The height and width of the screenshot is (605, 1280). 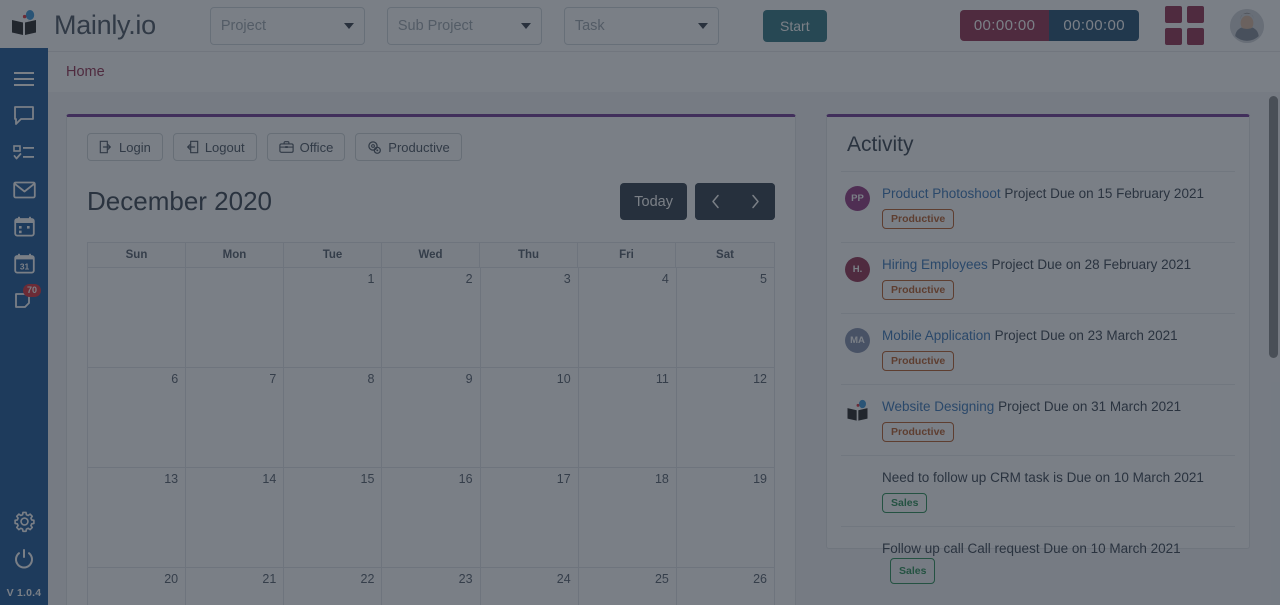 I want to click on sidebar-item-tasks, so click(x=24, y=152).